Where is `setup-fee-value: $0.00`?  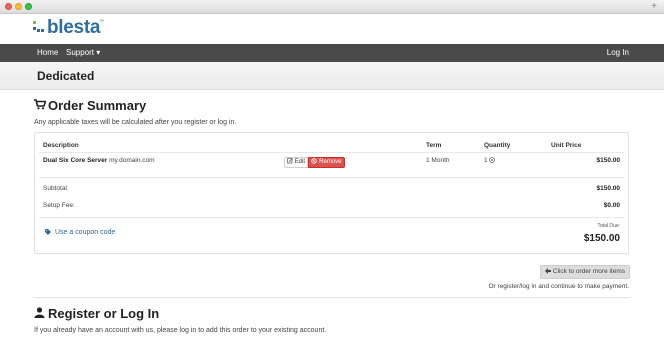
setup-fee-value: $0.00 is located at coordinates (612, 205).